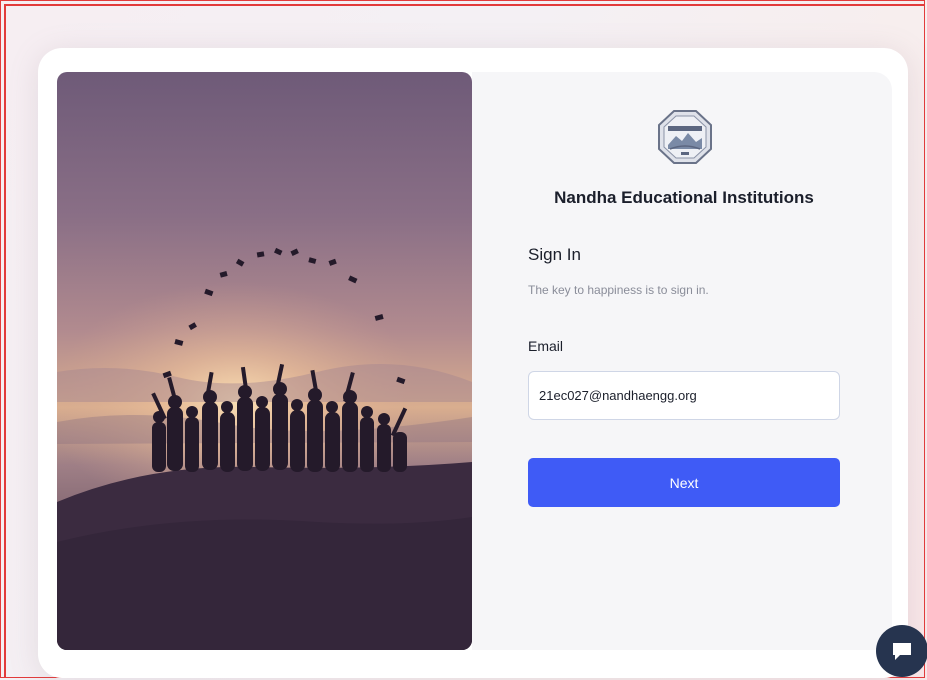 The width and height of the screenshot is (927, 680). I want to click on nandha-emblem-icon, so click(685, 137).